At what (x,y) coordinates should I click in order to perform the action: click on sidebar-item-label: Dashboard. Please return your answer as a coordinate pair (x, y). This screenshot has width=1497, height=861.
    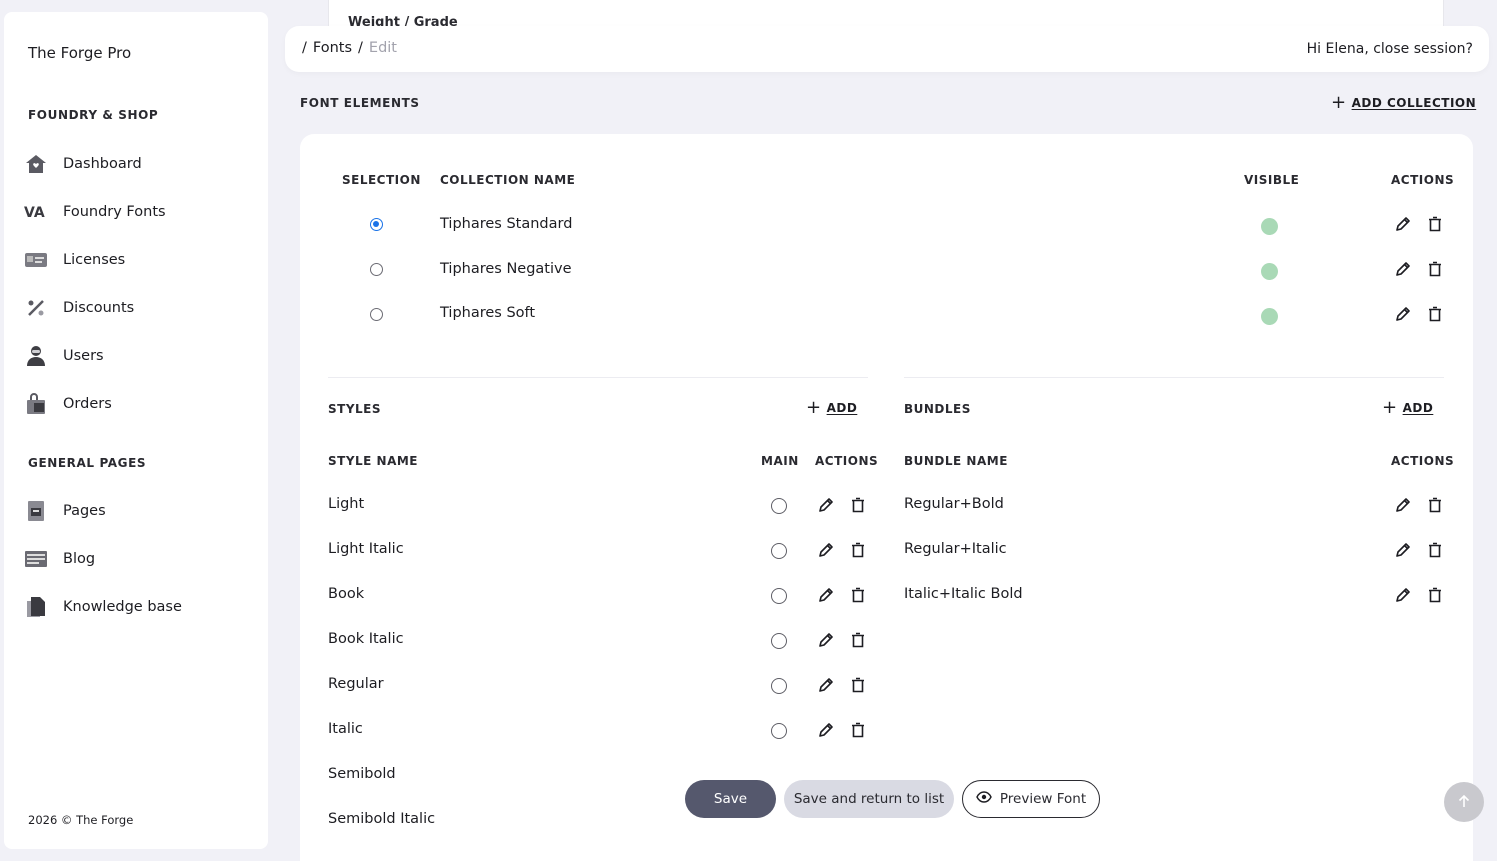
    Looking at the image, I should click on (102, 164).